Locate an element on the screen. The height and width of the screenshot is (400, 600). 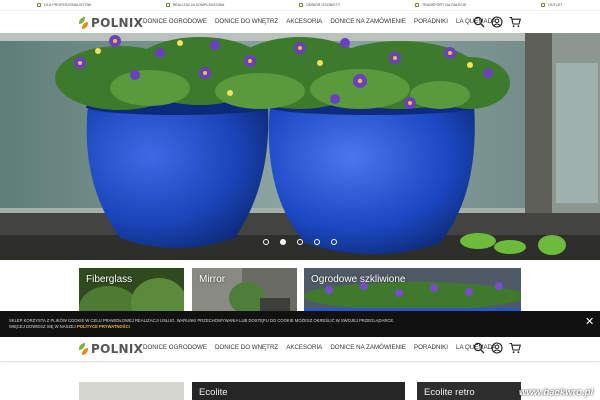
close-icon: ✕ is located at coordinates (589, 322).